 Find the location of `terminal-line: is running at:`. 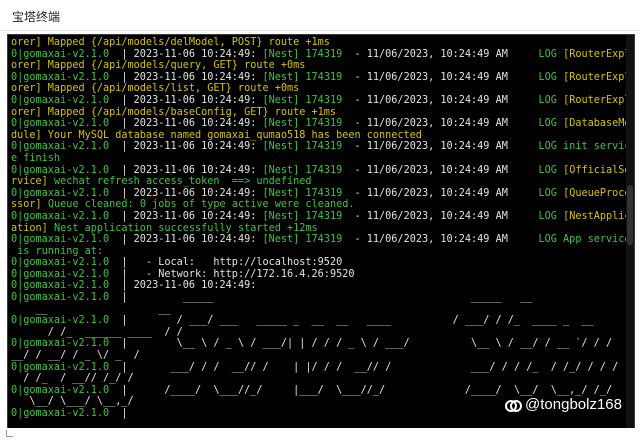

terminal-line: is running at: is located at coordinates (322, 252).